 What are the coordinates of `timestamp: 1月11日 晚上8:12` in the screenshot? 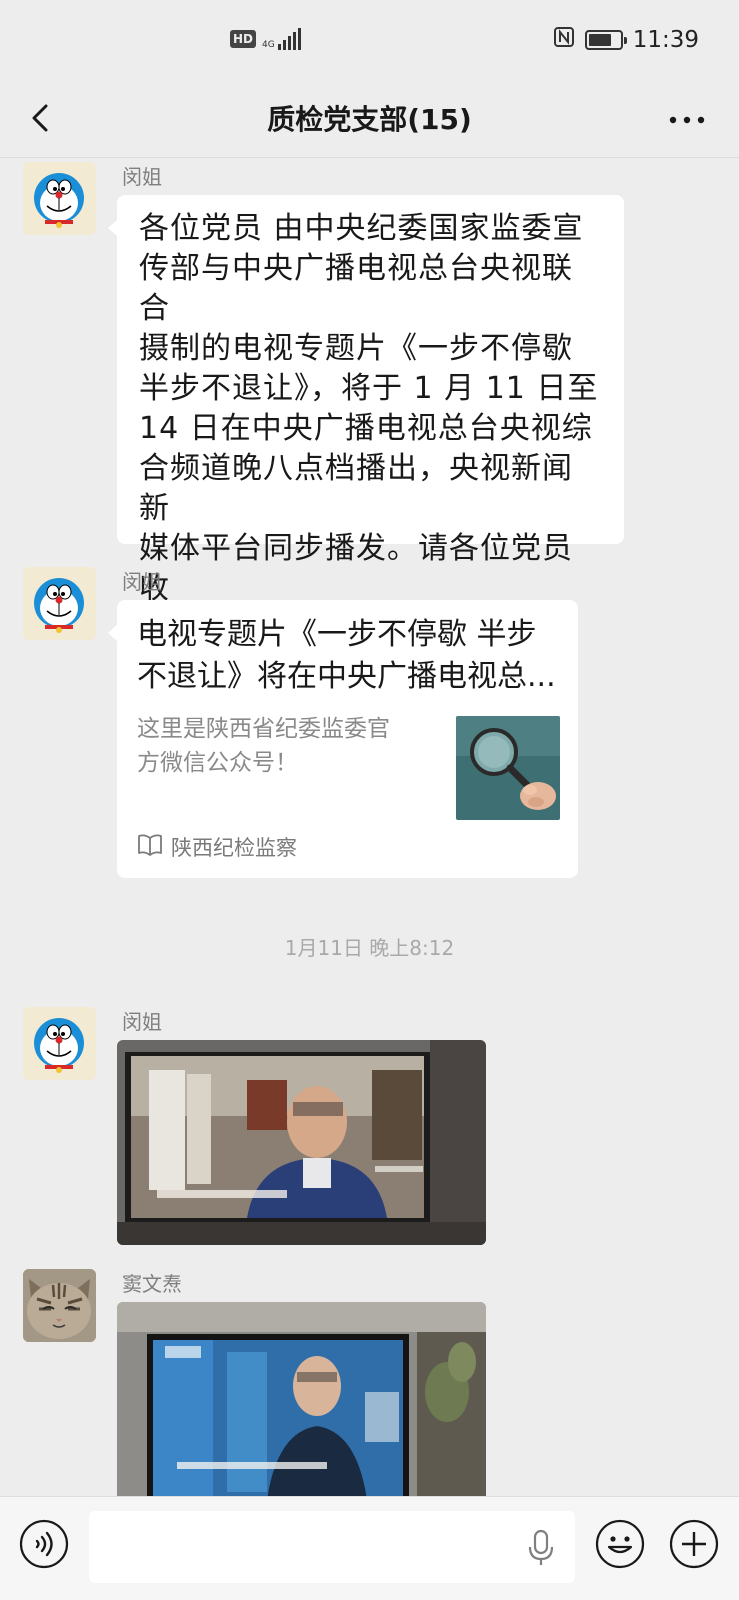 It's located at (369, 948).